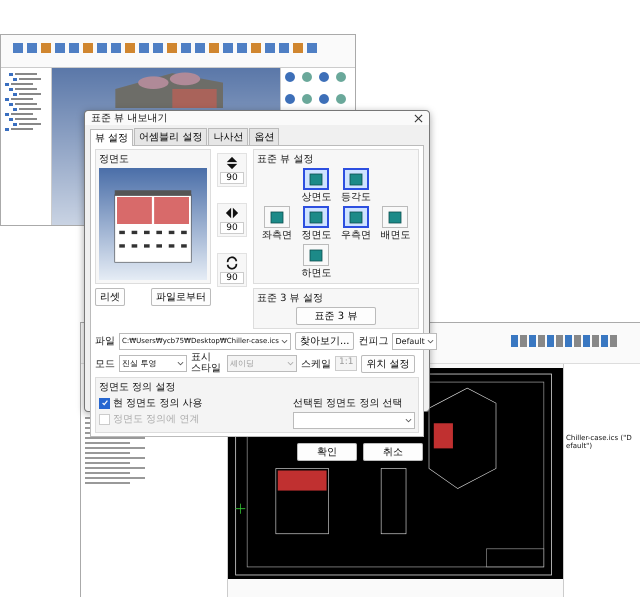 The width and height of the screenshot is (640, 597). I want to click on view-label: 하면도, so click(316, 273).